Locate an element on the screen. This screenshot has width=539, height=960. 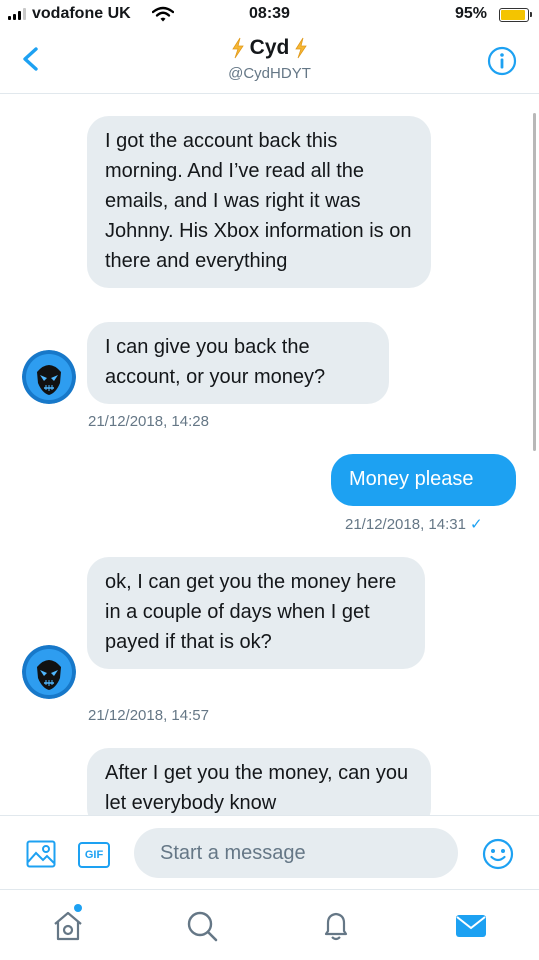
message-timestamp-text: 21/12/2018, 14:31 is located at coordinates (405, 524).